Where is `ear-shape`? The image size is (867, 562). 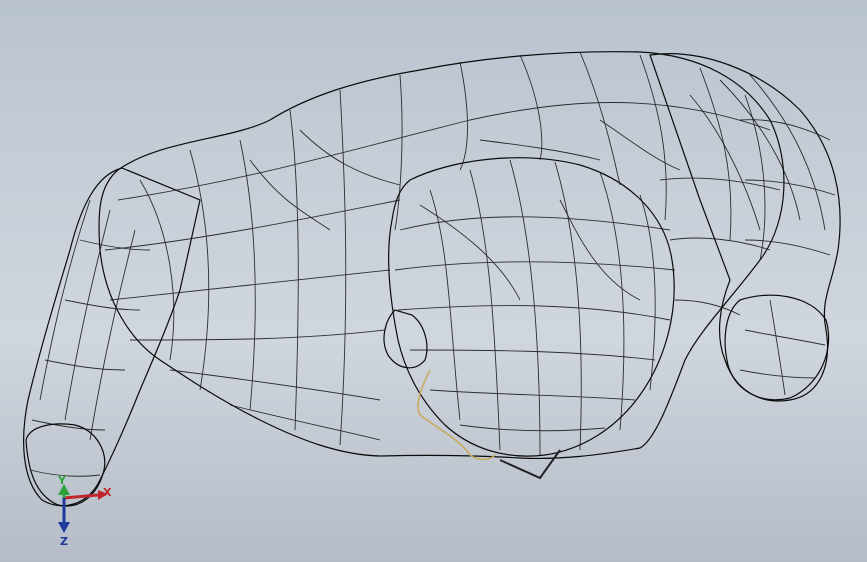
ear-shape is located at coordinates (405, 339).